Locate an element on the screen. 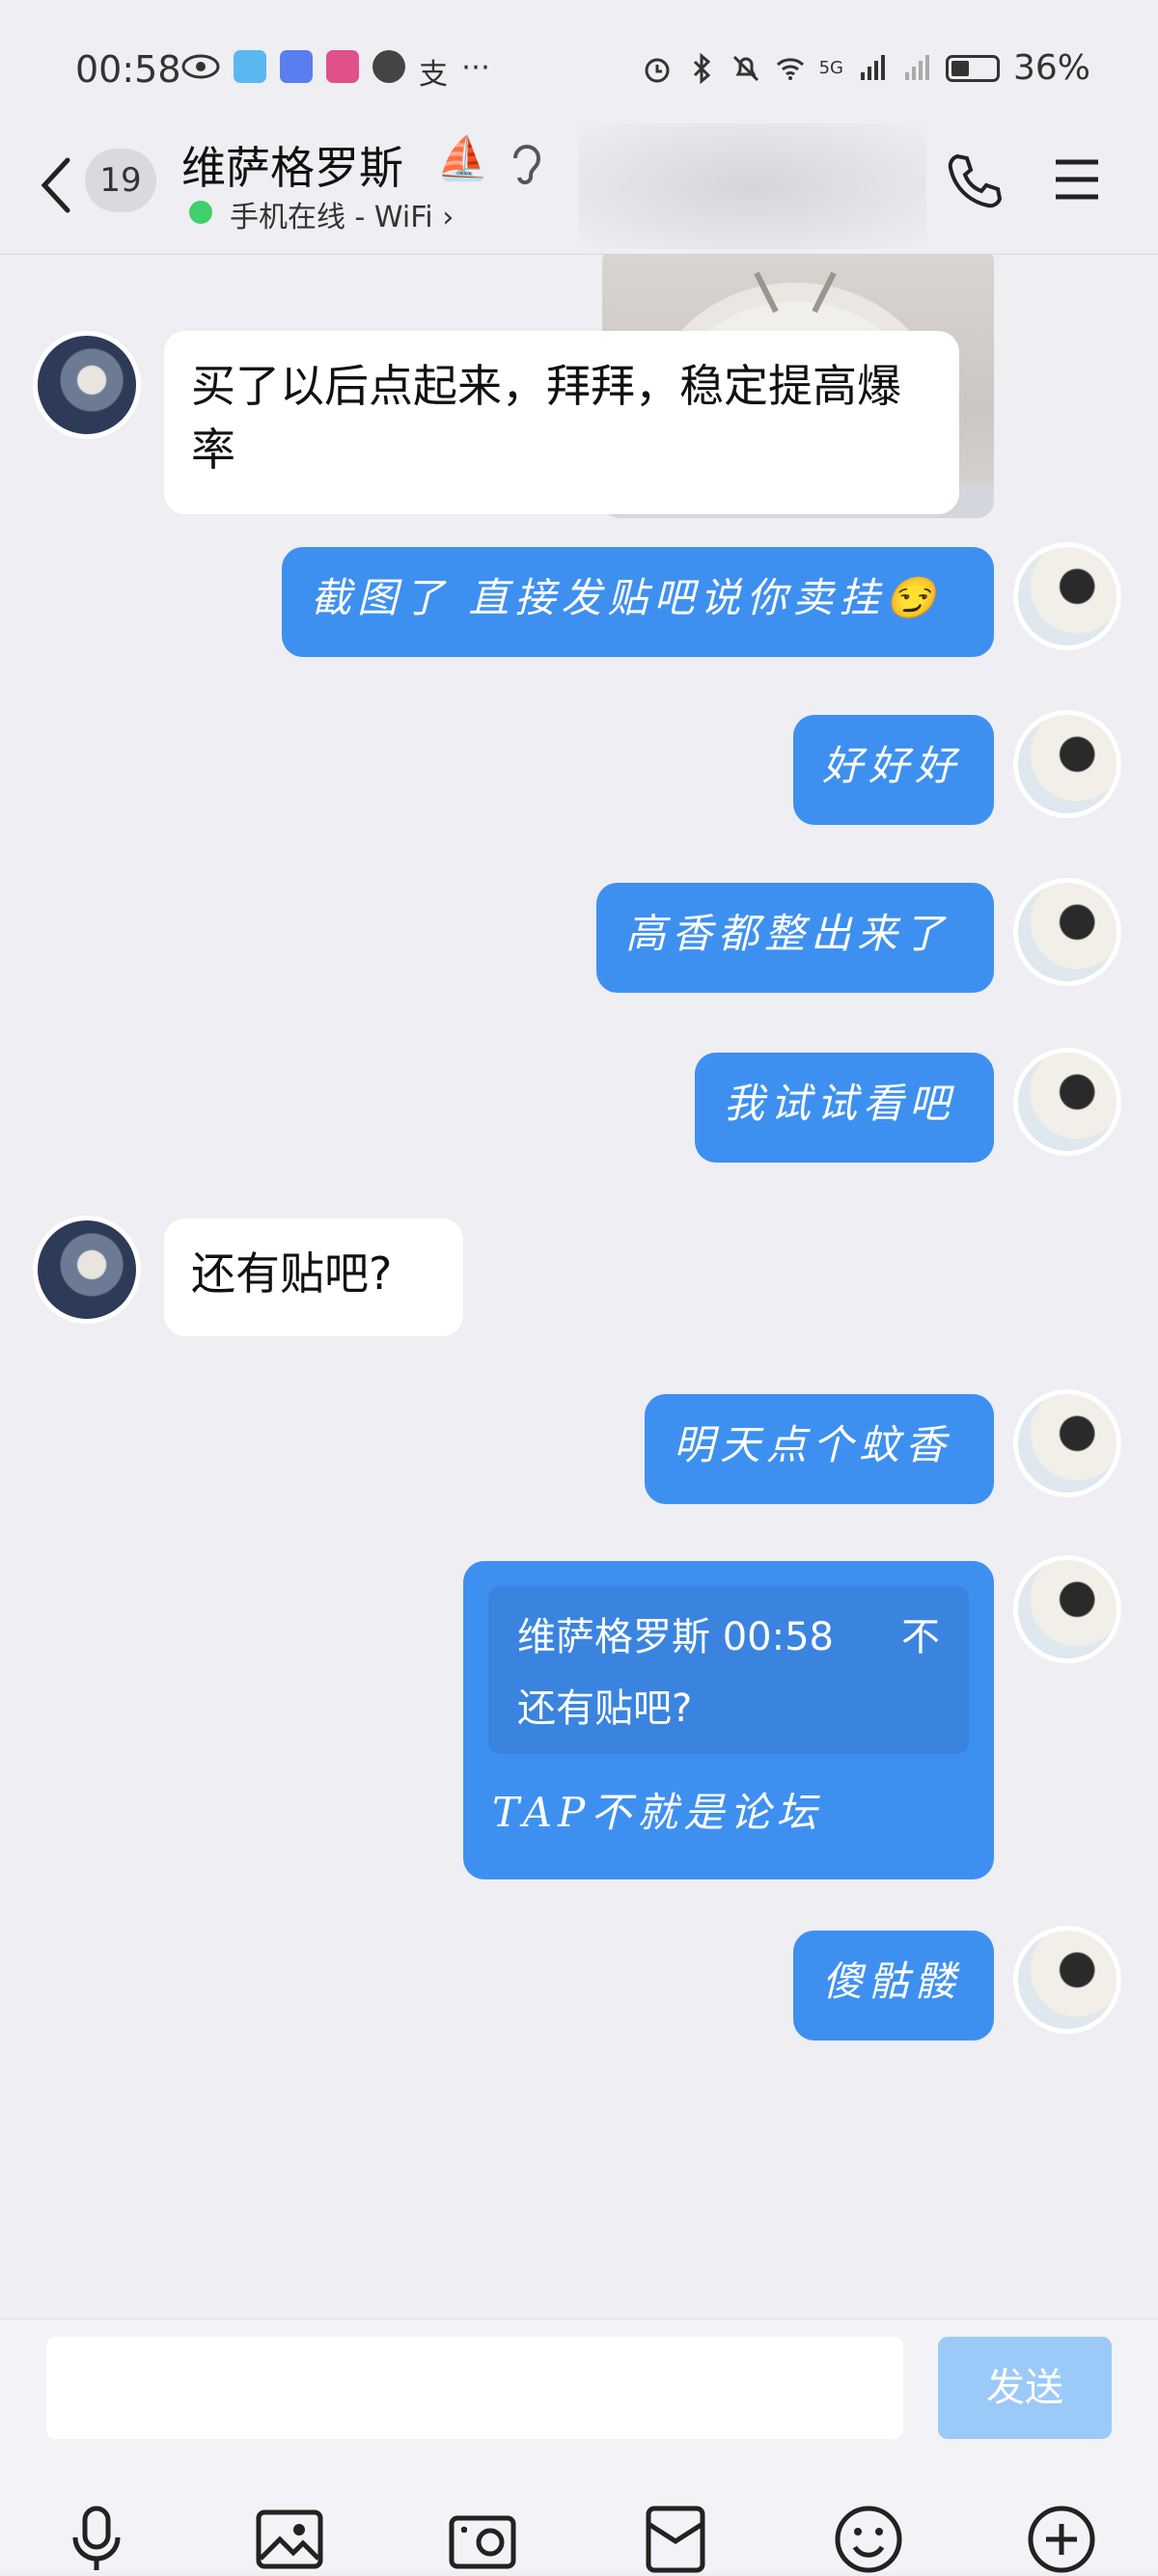  outgoing-message: 高香都整出来了 is located at coordinates (795, 938).